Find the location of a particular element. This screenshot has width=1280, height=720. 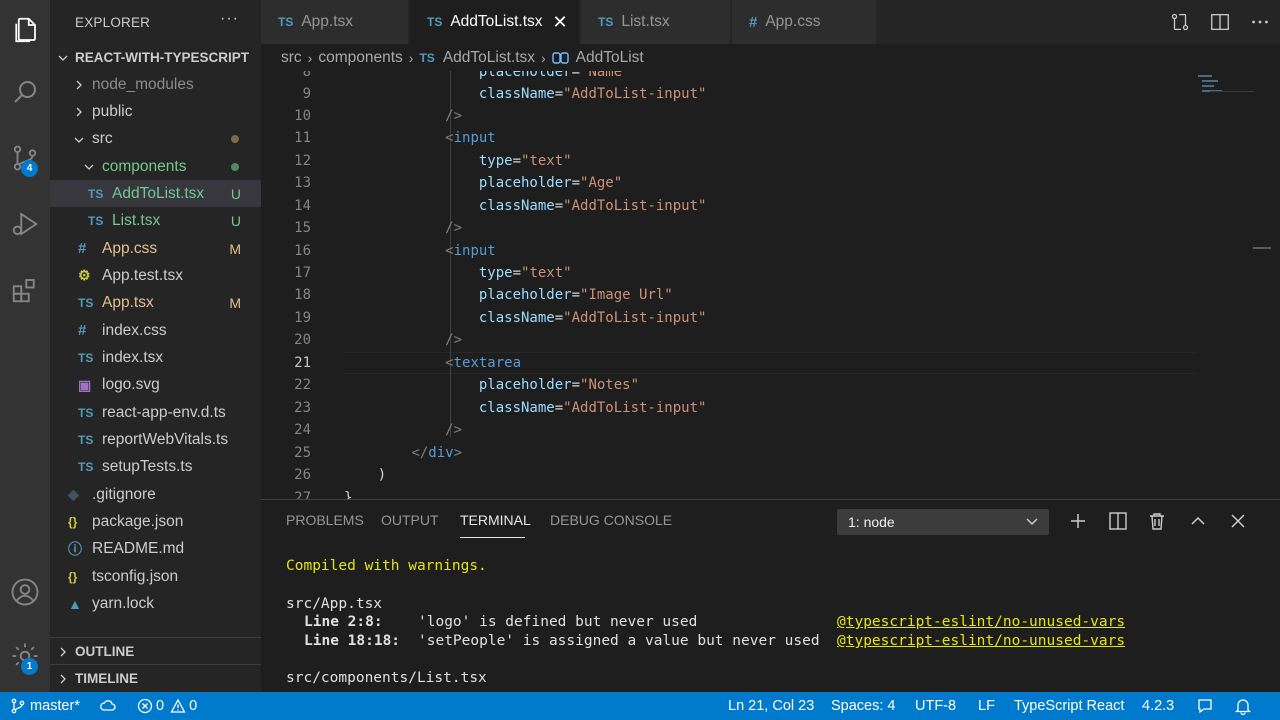

tree-item-reportwebvitals-ts: TS reportWebVitals.ts is located at coordinates (155, 440).